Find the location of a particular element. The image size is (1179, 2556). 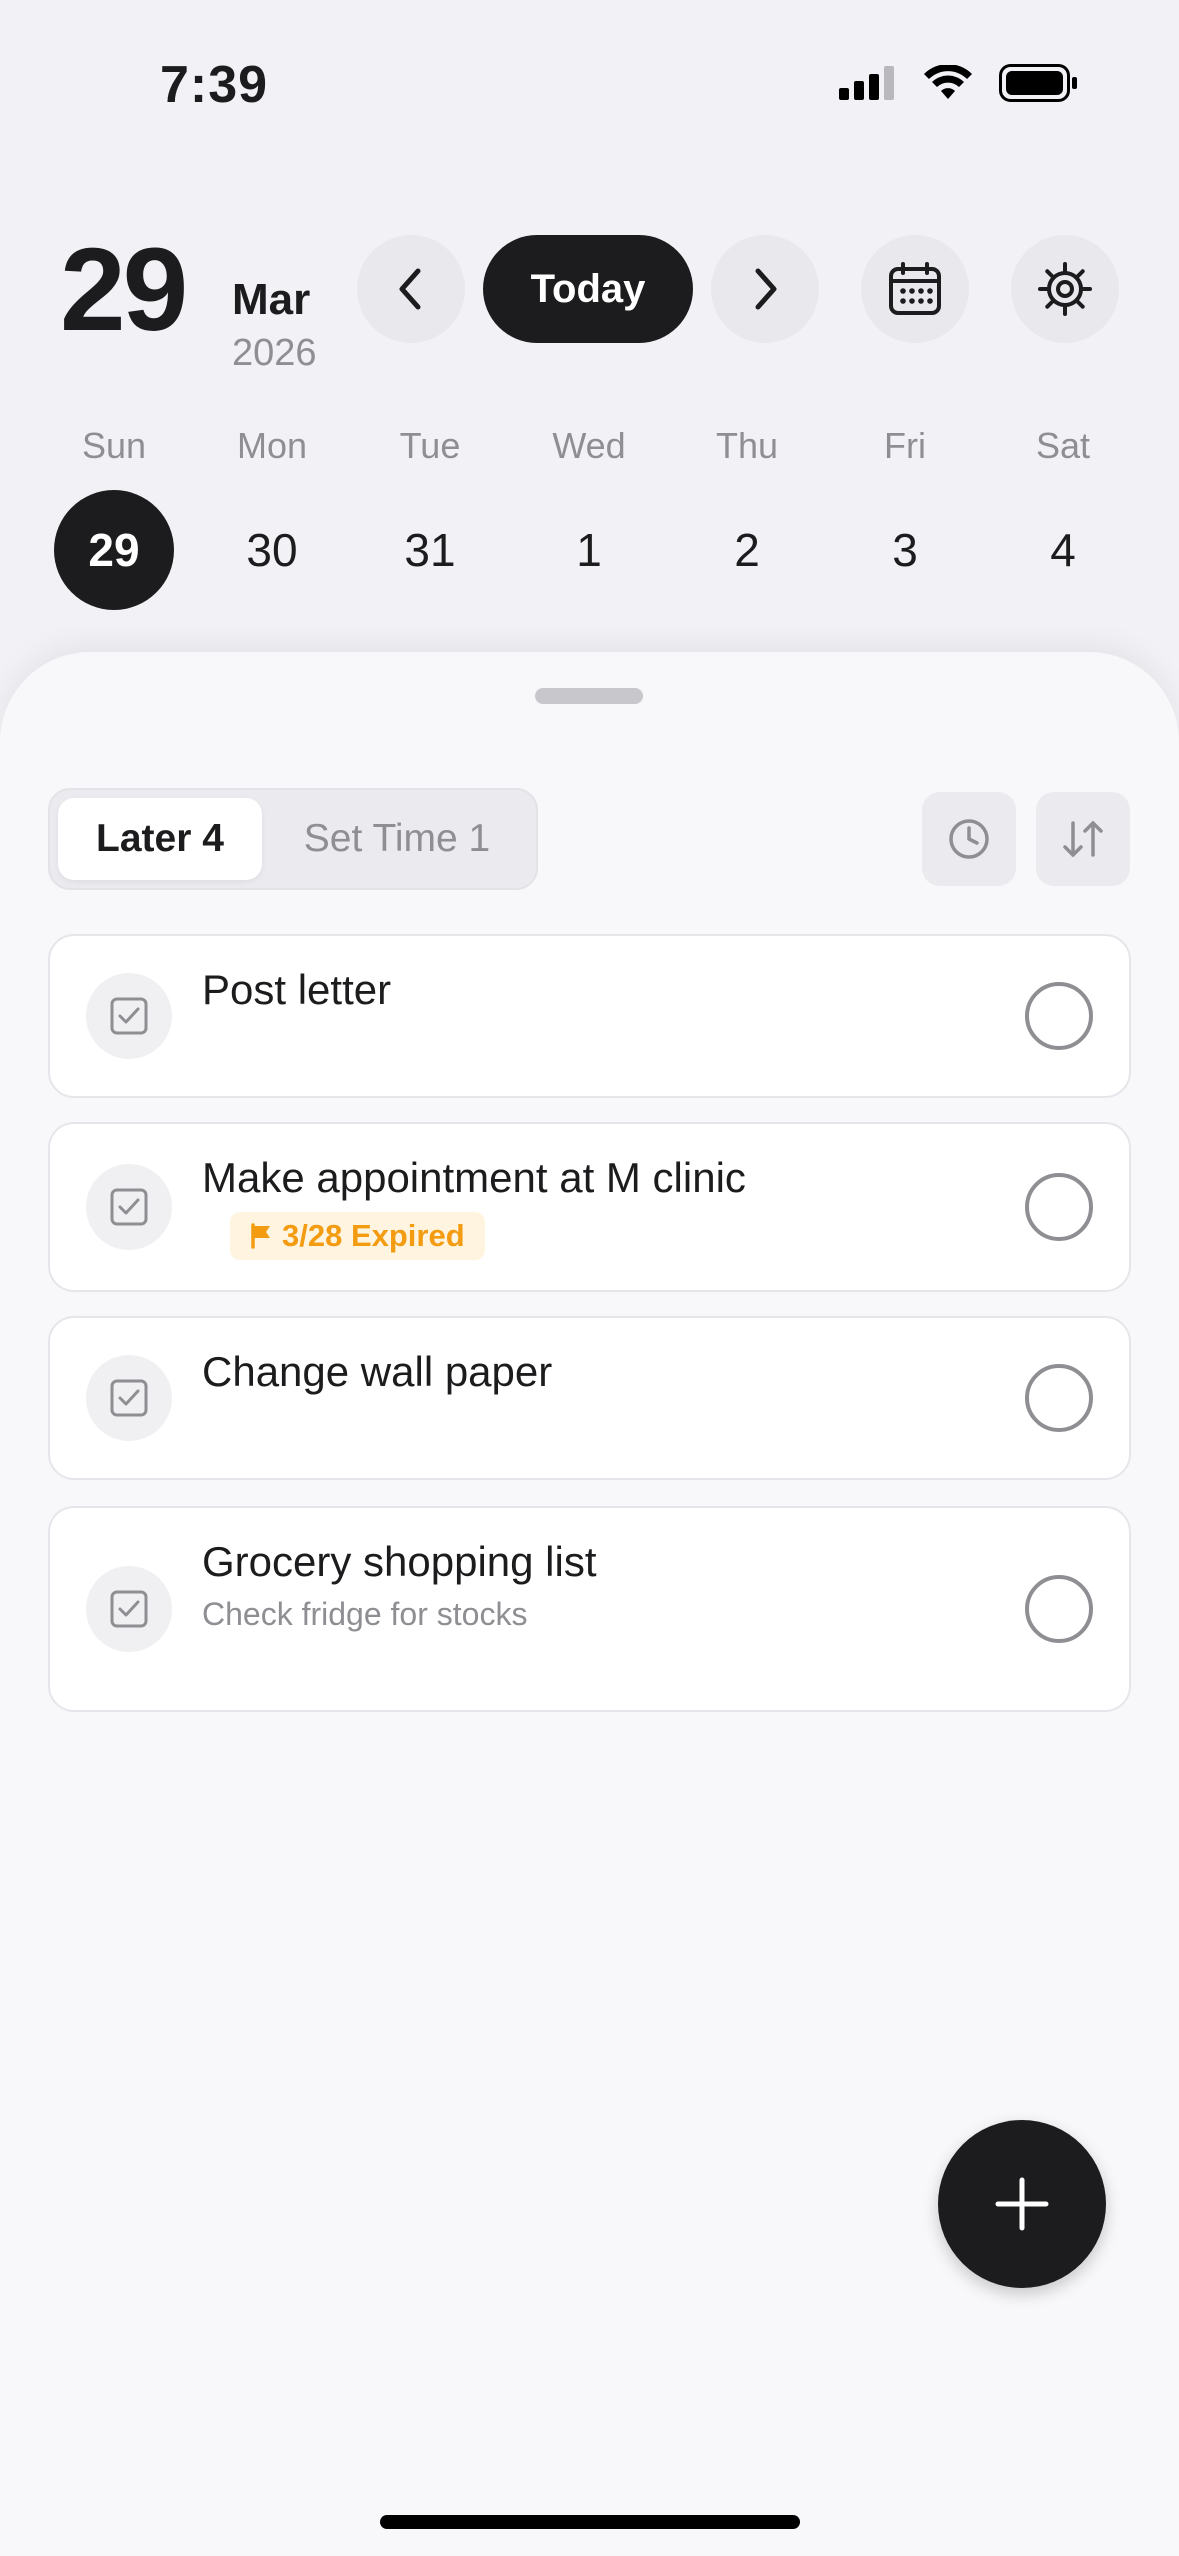

date-cell: 30 is located at coordinates (272, 550).